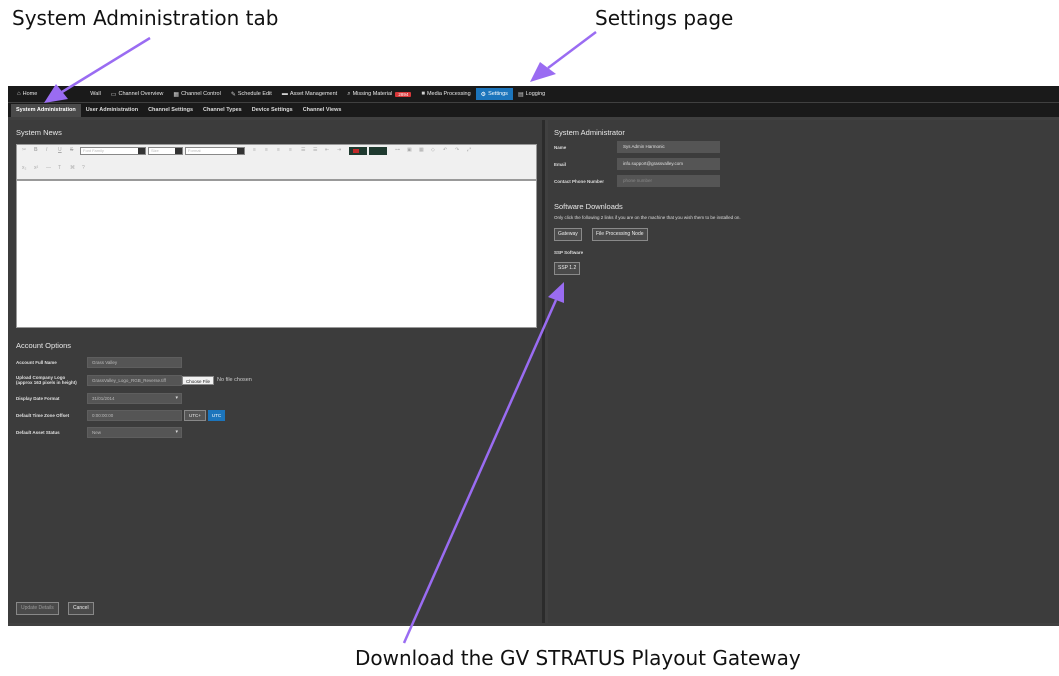 The width and height of the screenshot is (1059, 676). Describe the element at coordinates (215, 151) in the screenshot. I see `format-select: Format` at that location.